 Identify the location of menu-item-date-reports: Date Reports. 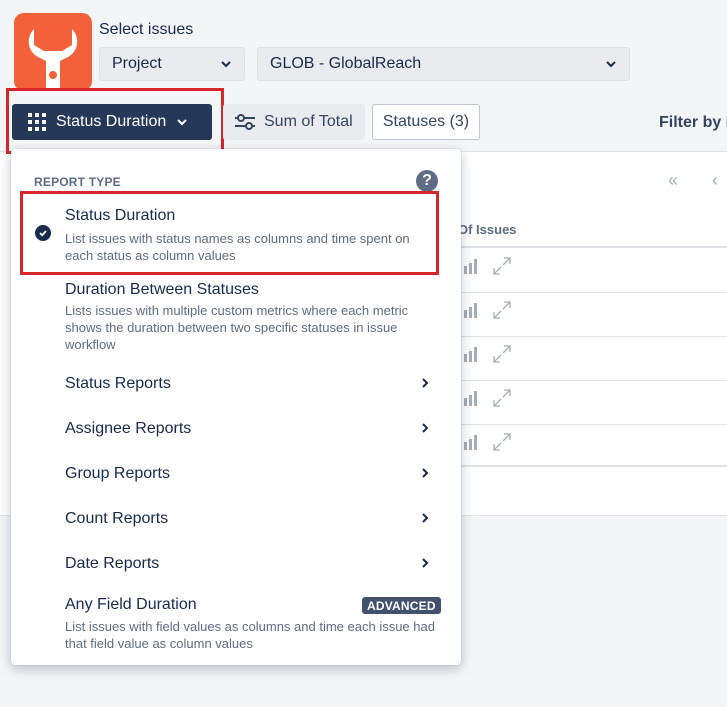
(112, 564).